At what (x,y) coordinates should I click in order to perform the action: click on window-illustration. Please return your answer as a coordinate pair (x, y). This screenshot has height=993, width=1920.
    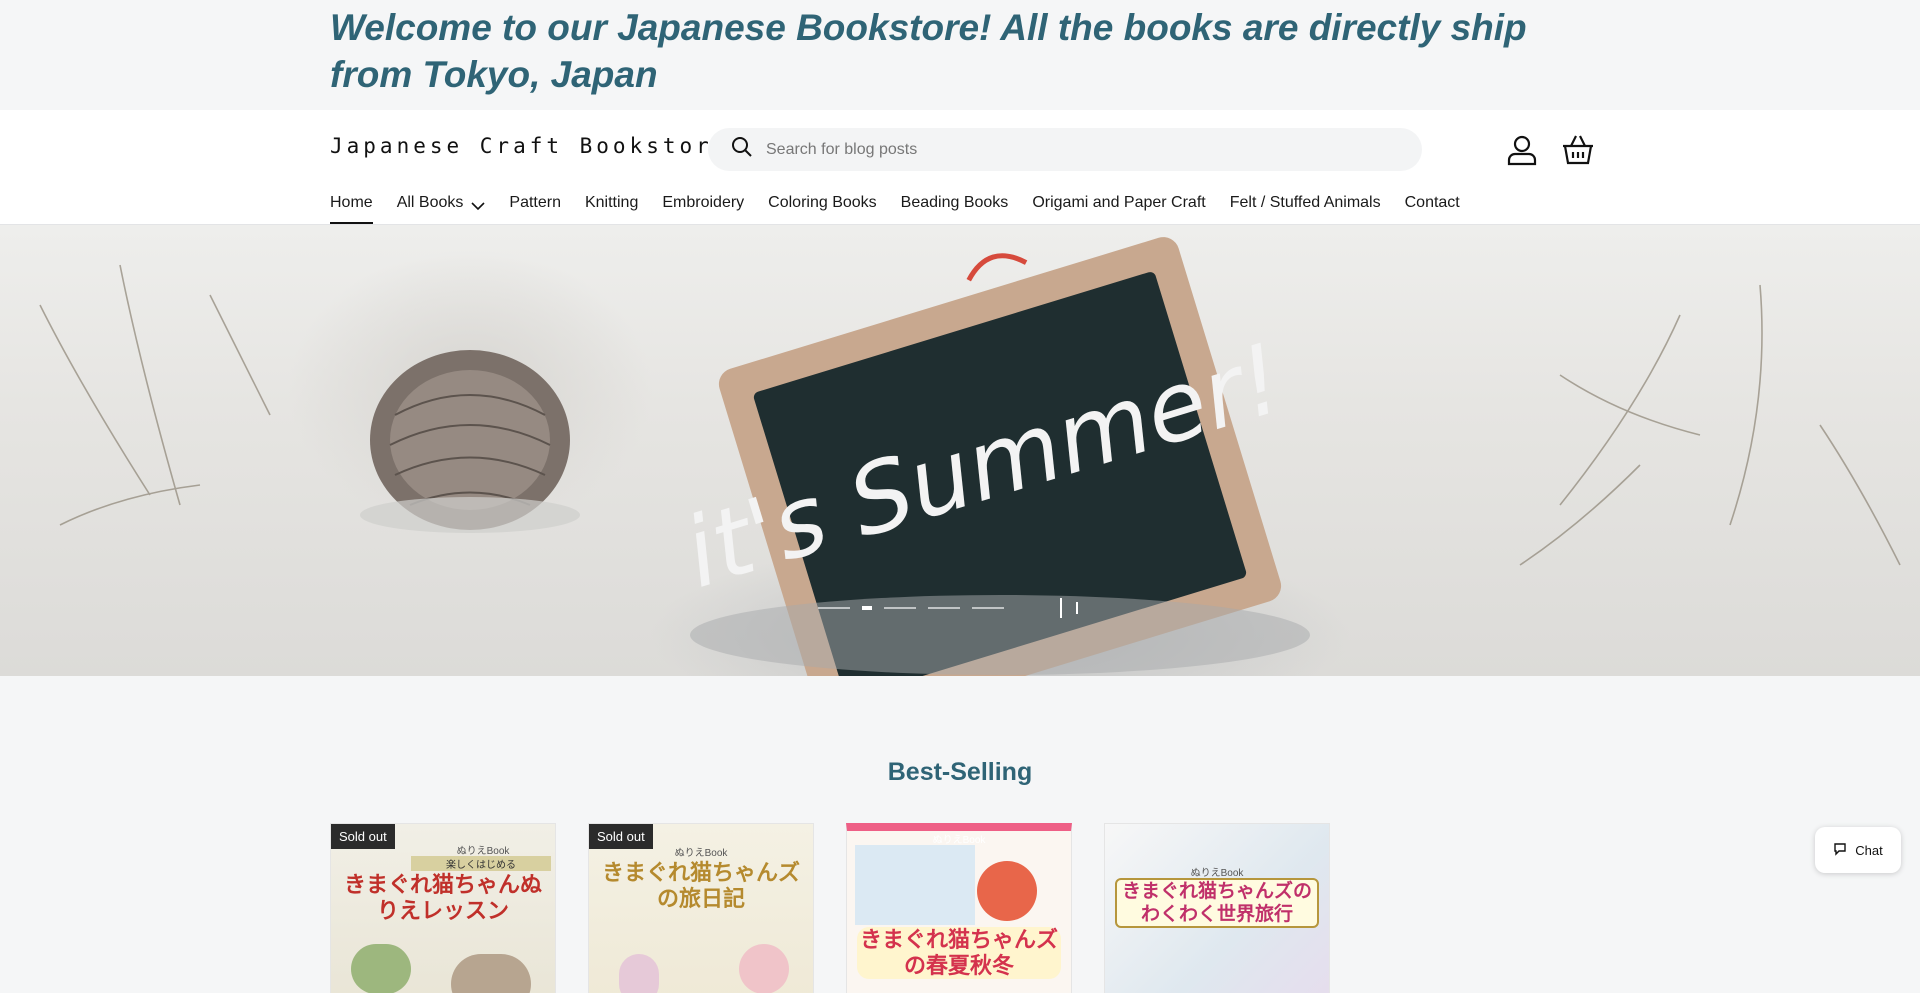
    Looking at the image, I should click on (915, 885).